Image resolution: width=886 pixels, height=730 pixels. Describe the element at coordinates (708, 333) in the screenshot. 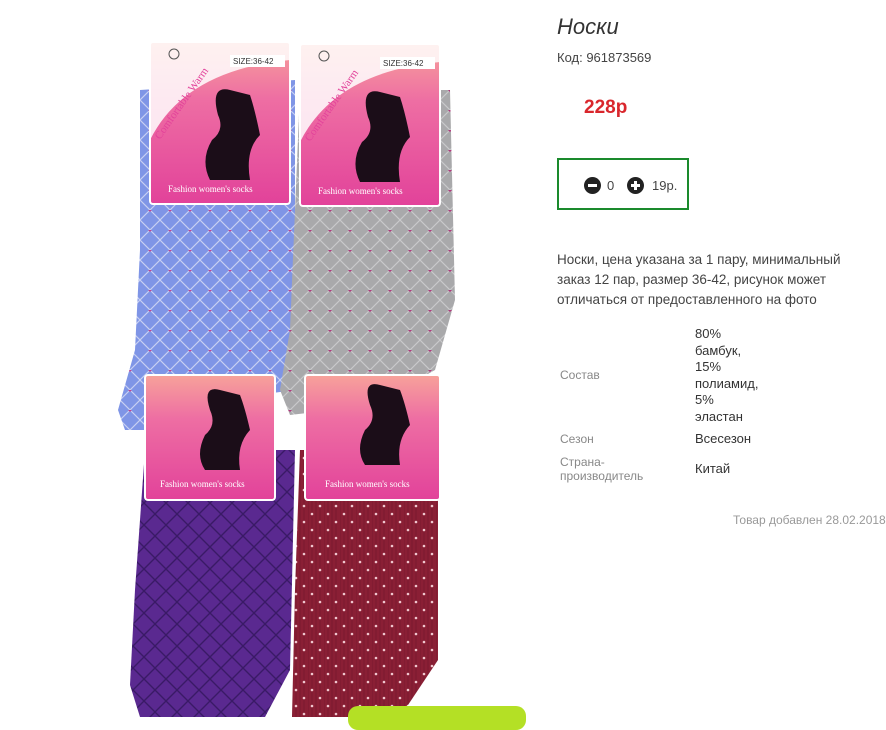

I see `composition-line: 80%` at that location.